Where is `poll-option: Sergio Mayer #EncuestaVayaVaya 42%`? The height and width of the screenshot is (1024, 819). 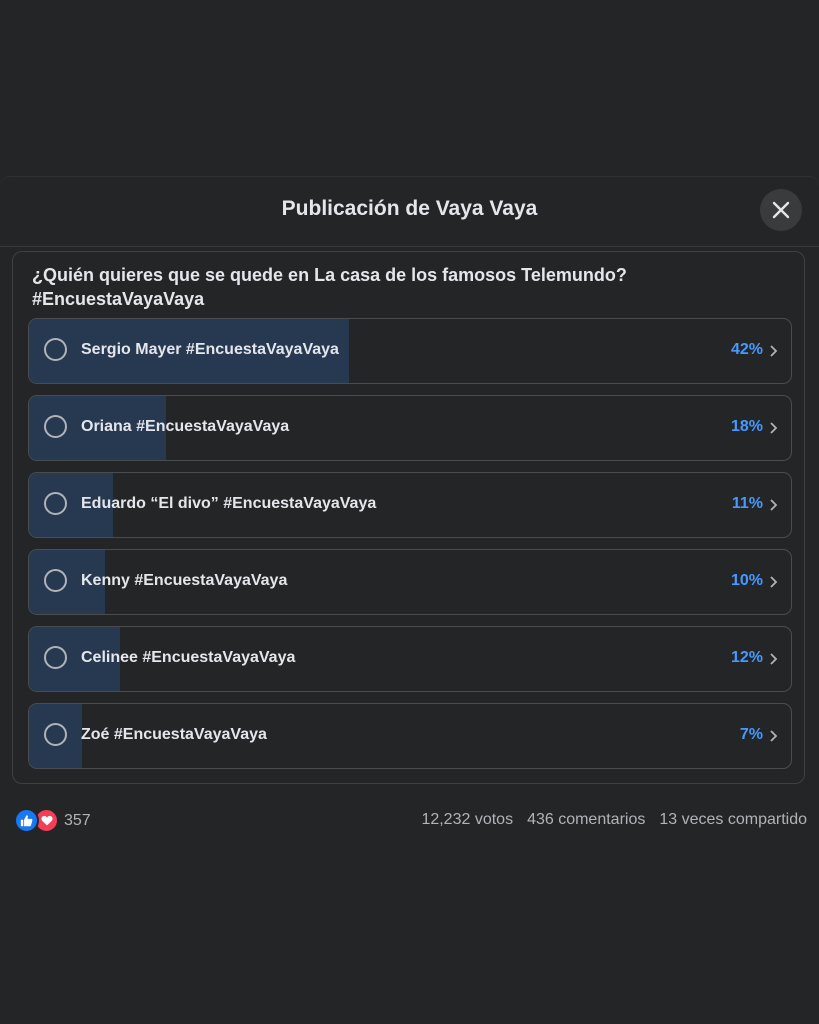 poll-option: Sergio Mayer #EncuestaVayaVaya 42% is located at coordinates (410, 351).